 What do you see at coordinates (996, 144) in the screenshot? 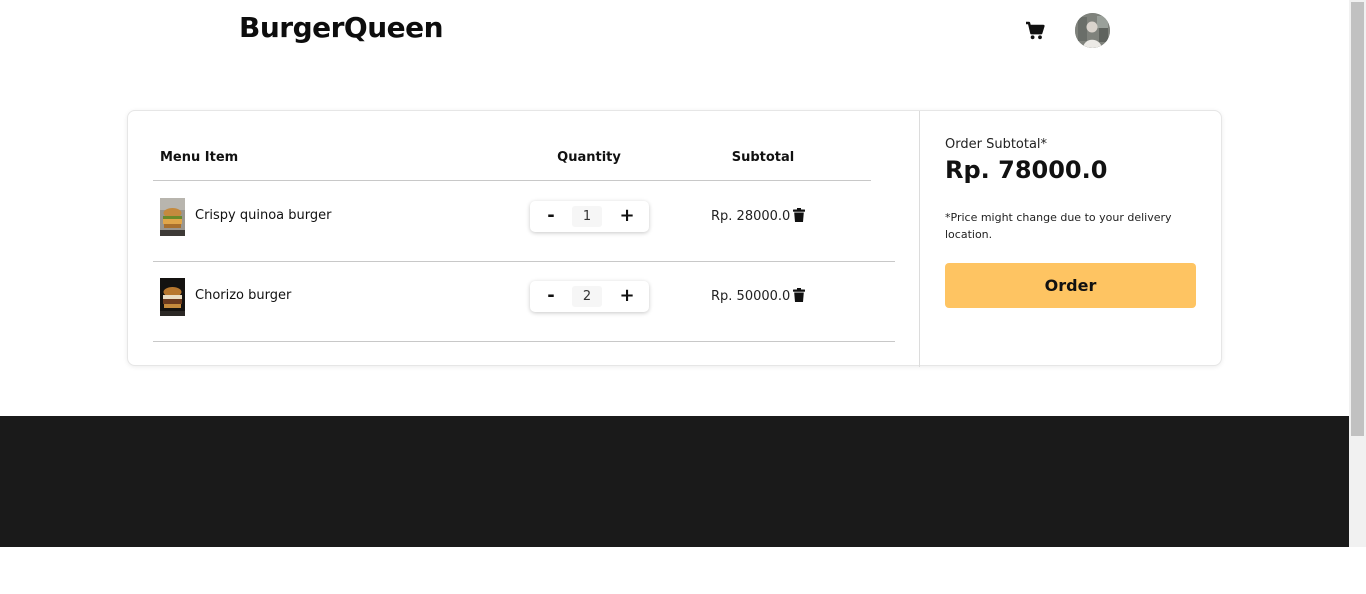
I see `order-subtotal-label: Order Subtotal*` at bounding box center [996, 144].